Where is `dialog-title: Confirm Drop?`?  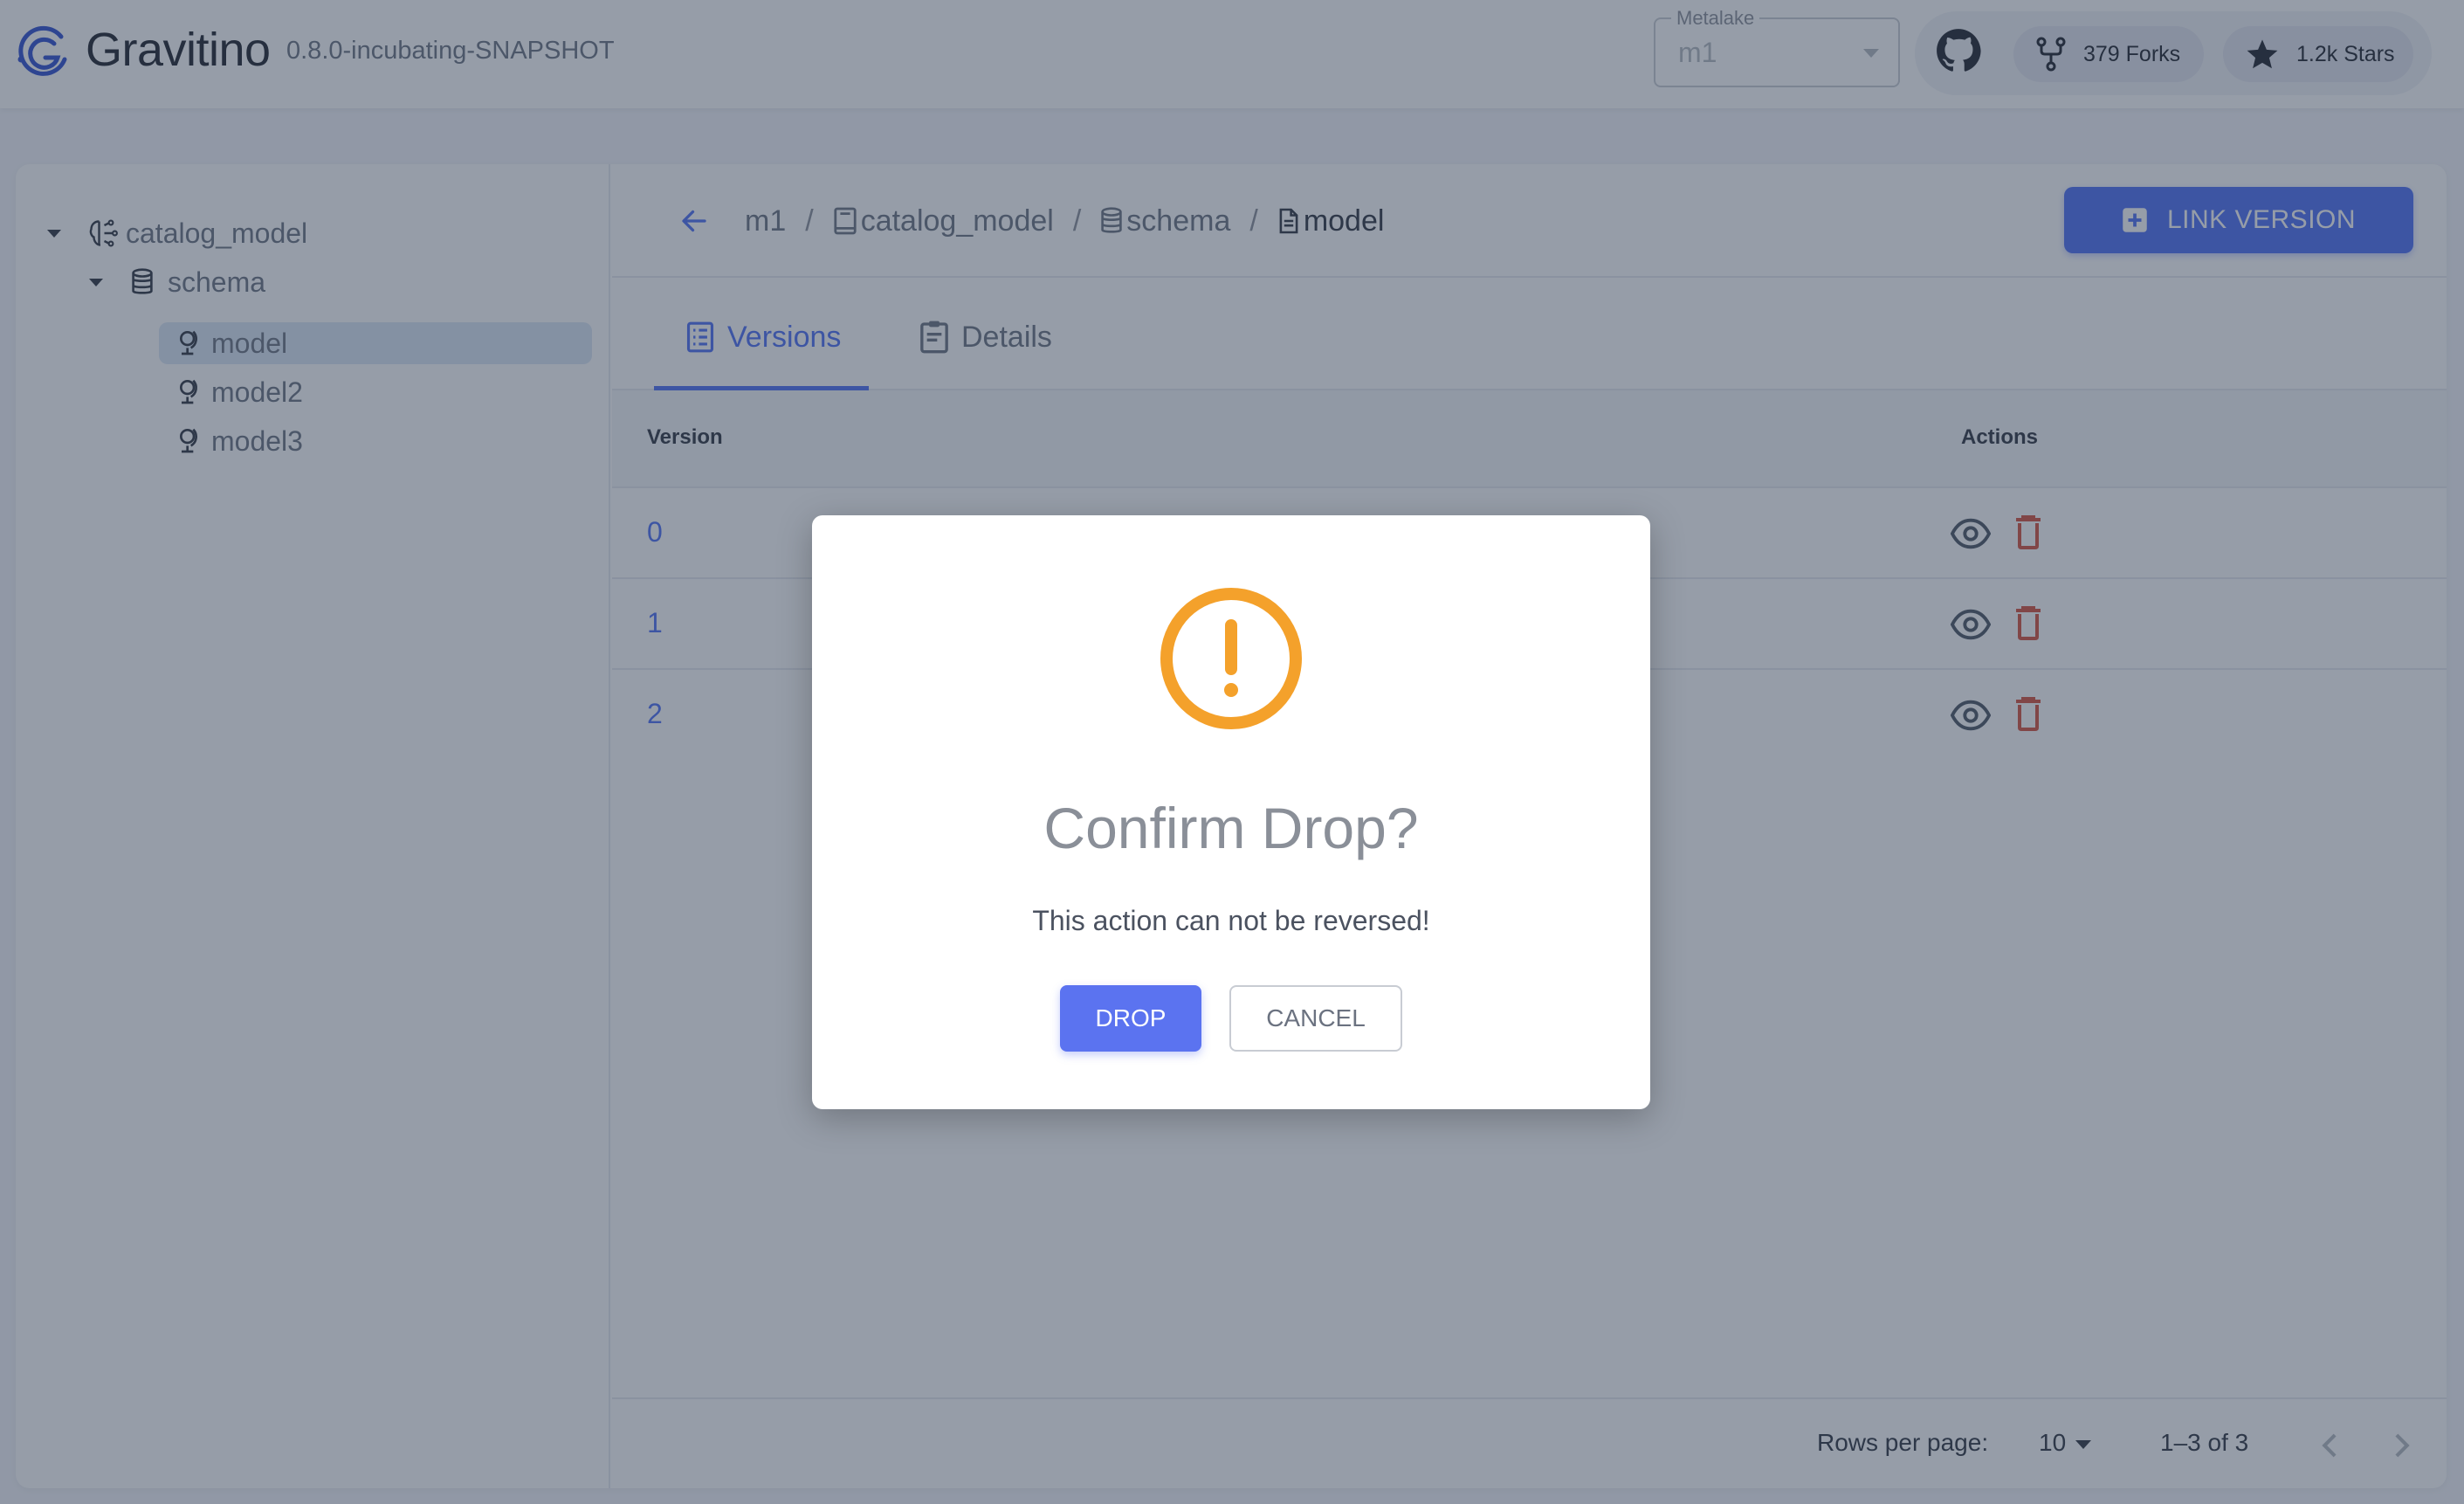
dialog-title: Confirm Drop? is located at coordinates (1231, 828).